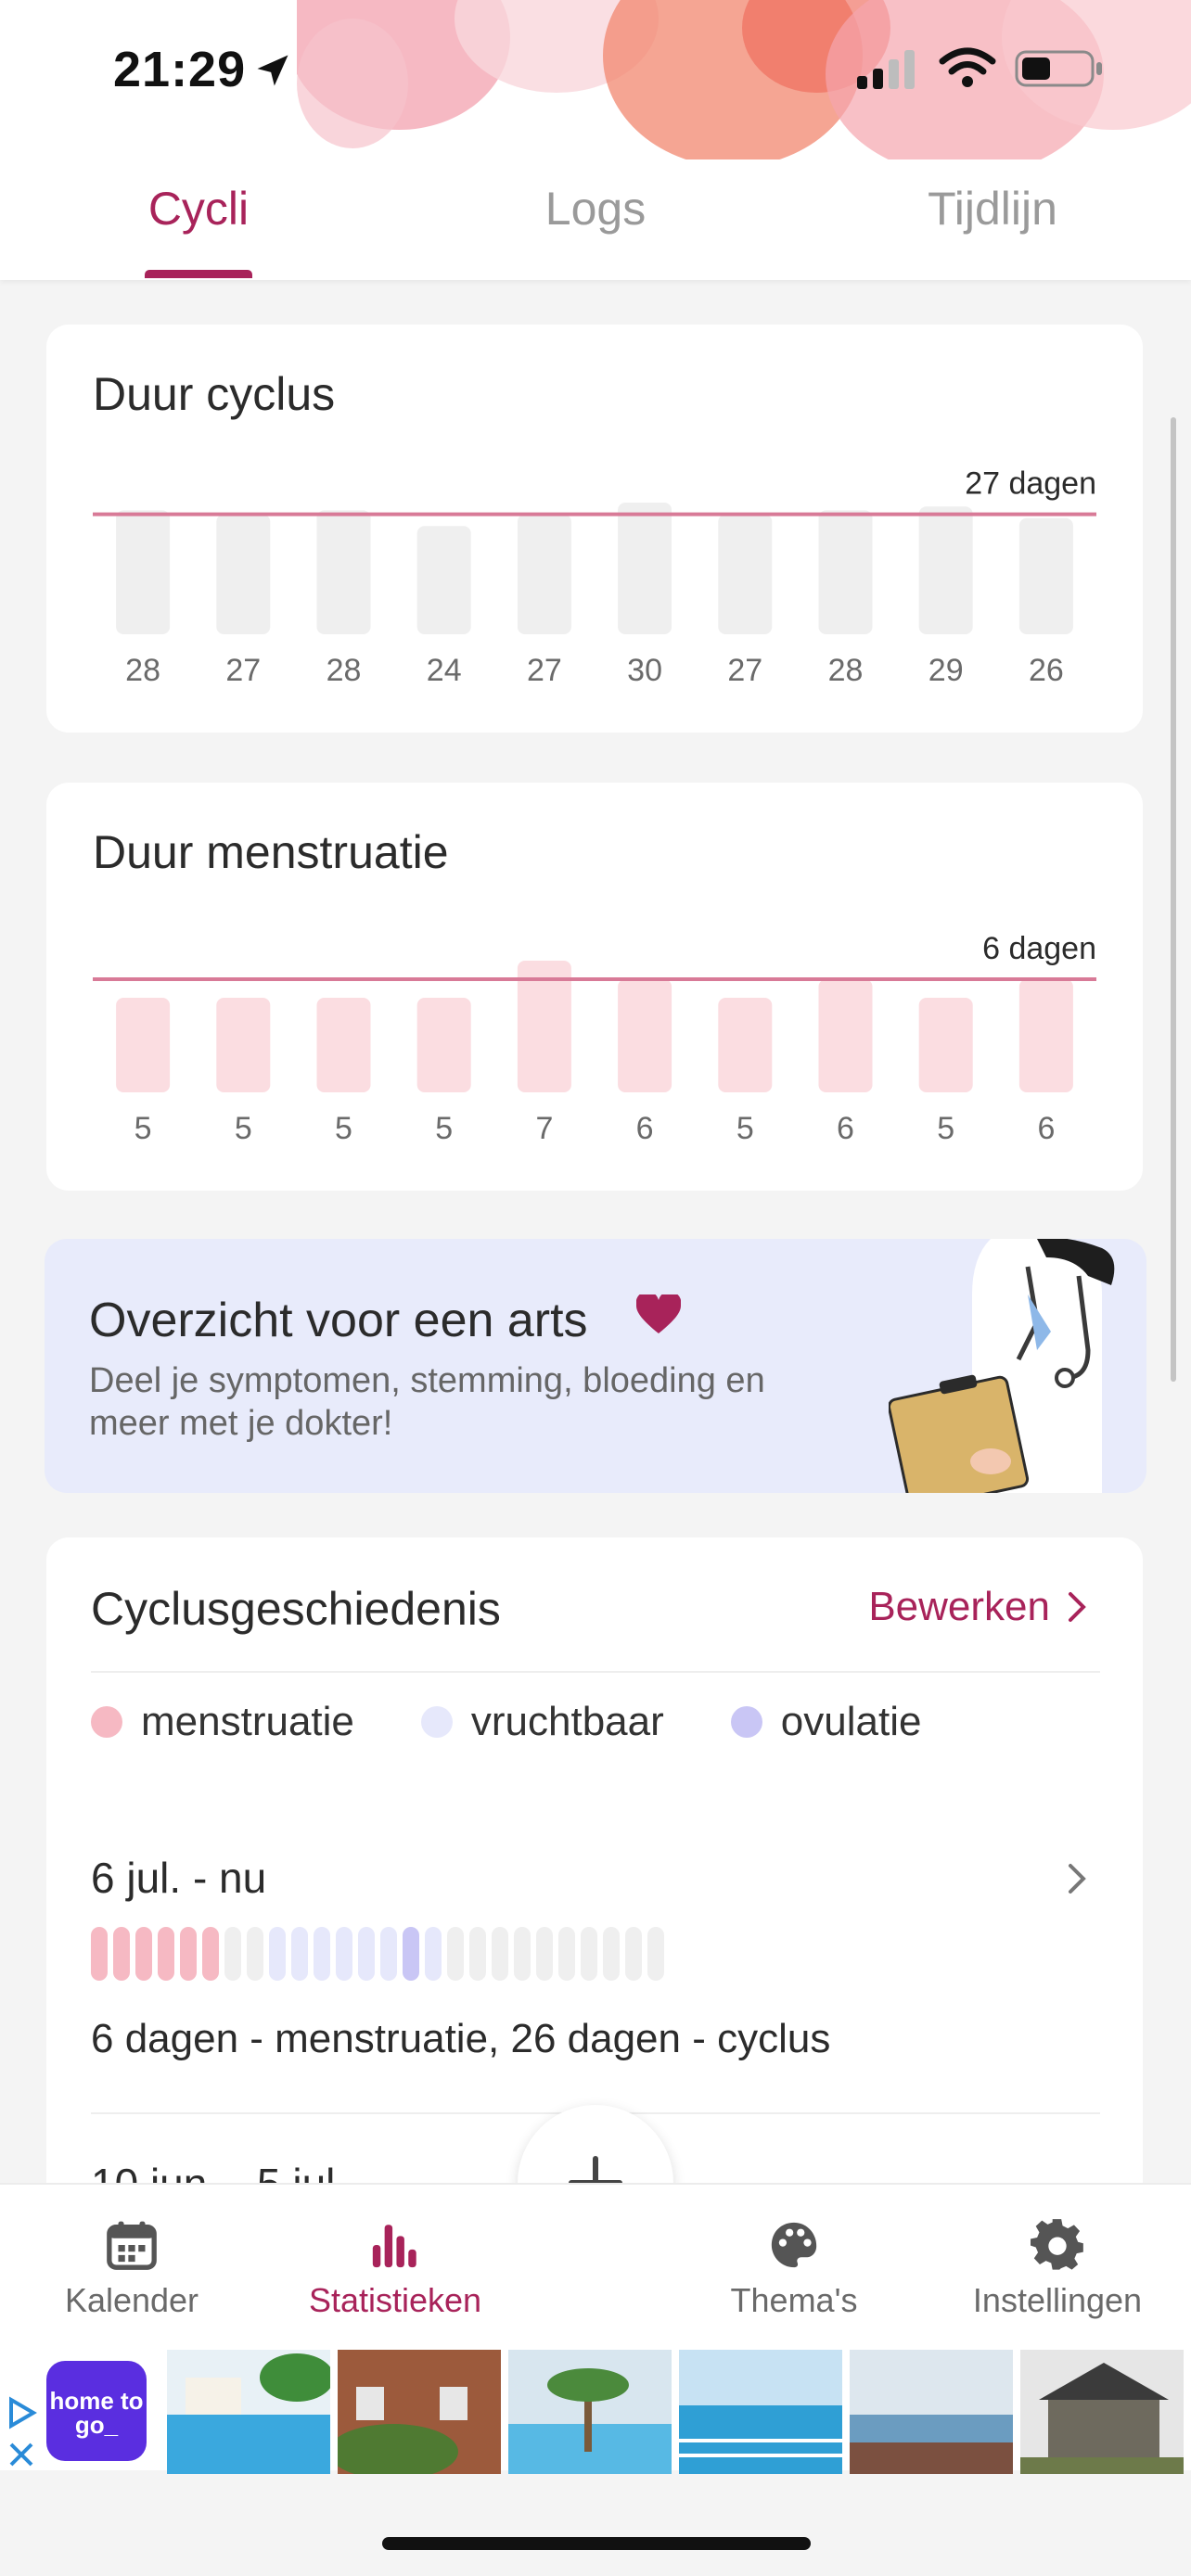  Describe the element at coordinates (567, 1721) in the screenshot. I see `legend-fertile-label: vruchtbaar` at that location.